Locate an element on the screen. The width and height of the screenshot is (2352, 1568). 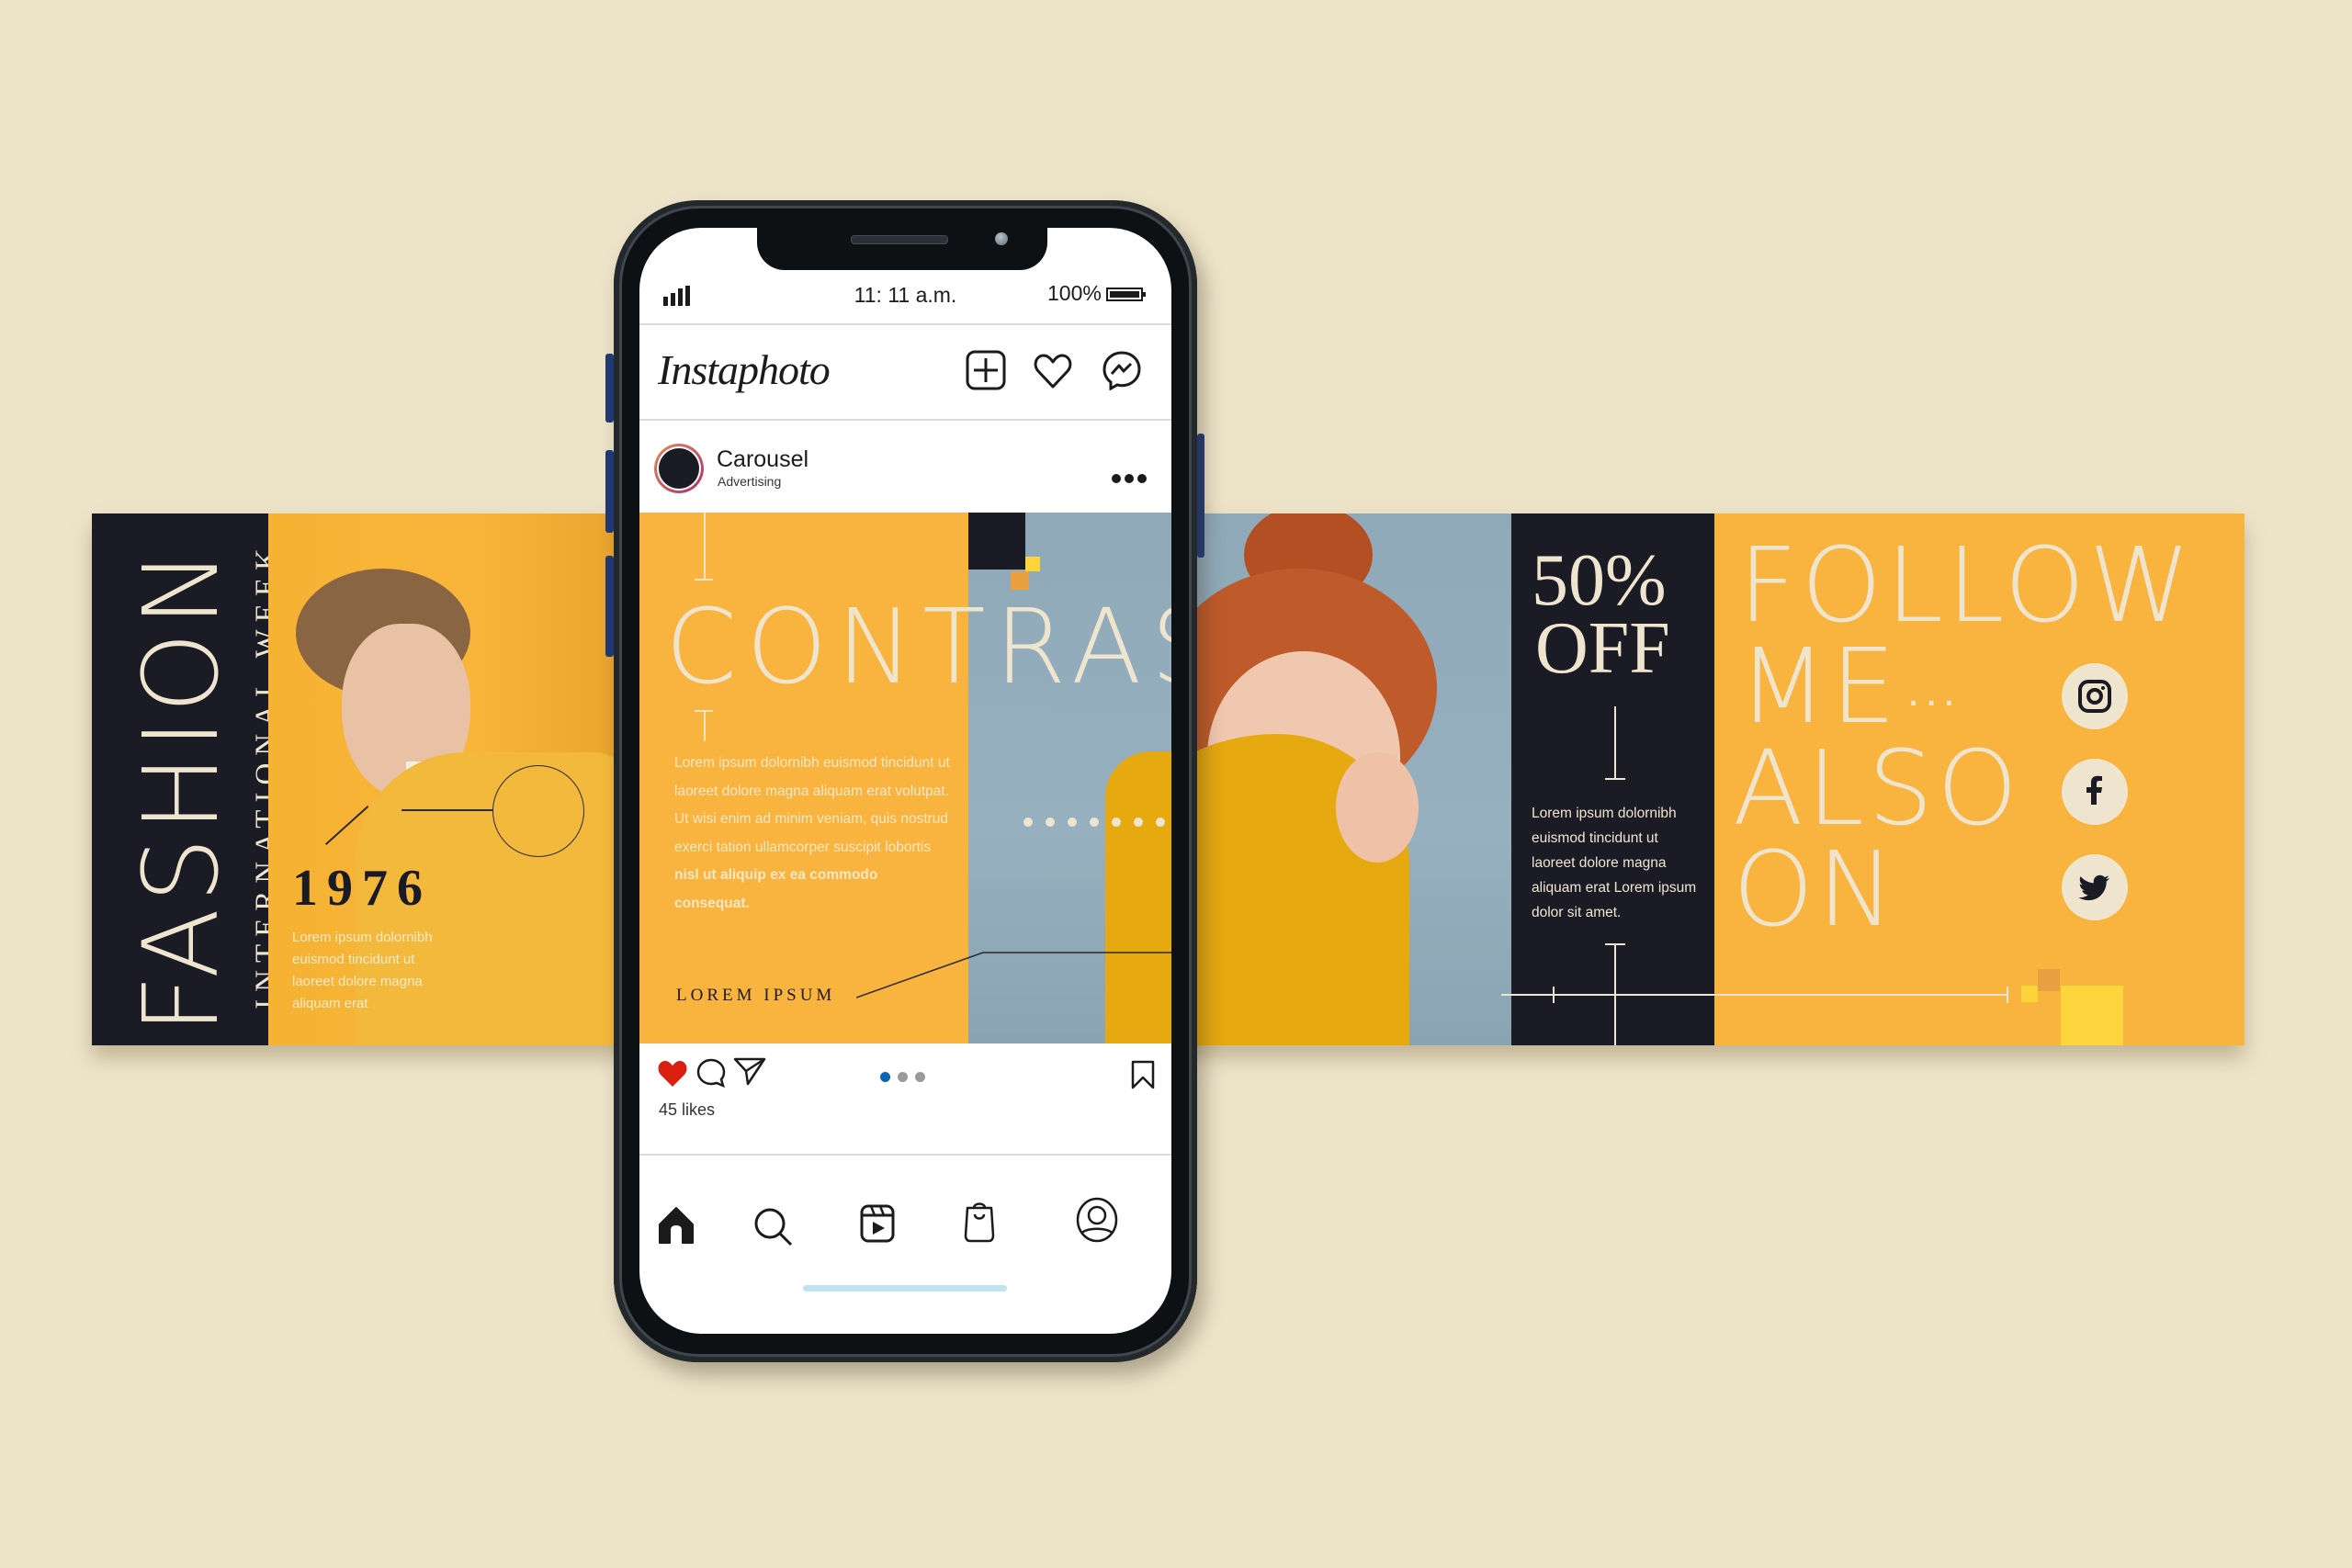
like-button is located at coordinates (673, 1076).